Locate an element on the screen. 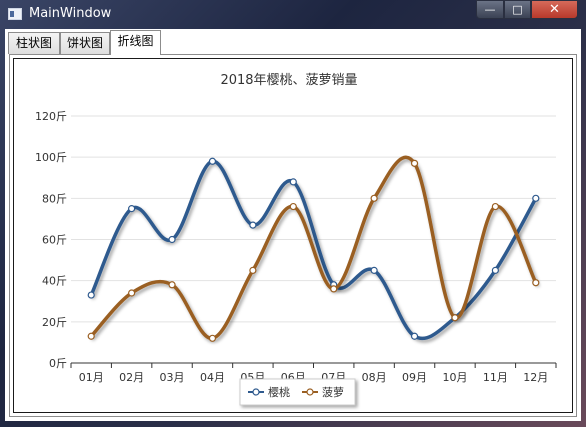 The height and width of the screenshot is (427, 586). y-tick-label: 40斤 is located at coordinates (54, 281).